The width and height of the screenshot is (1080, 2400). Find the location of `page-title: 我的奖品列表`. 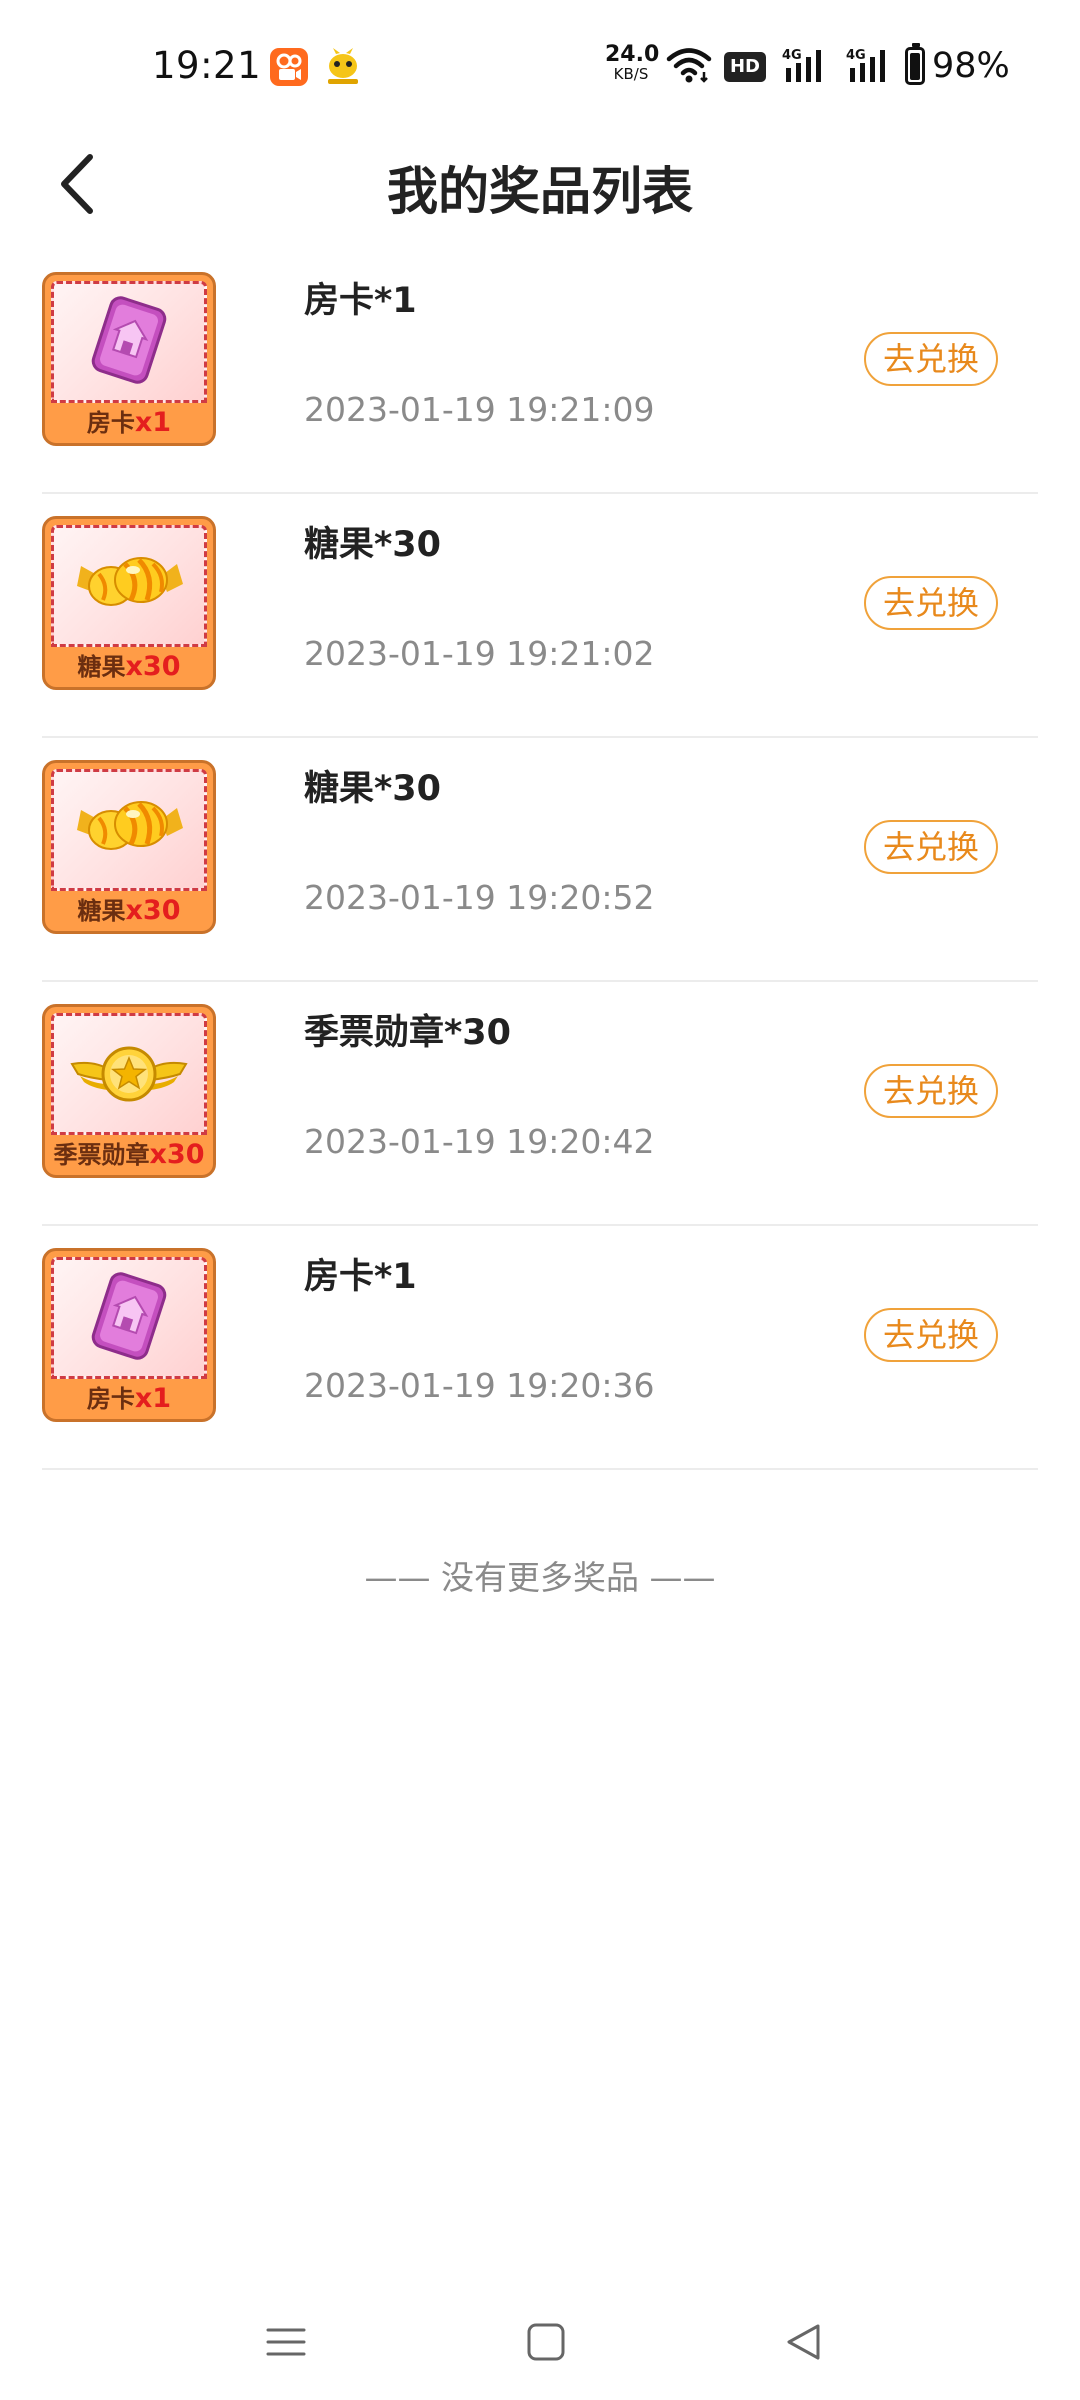

page-title: 我的奖品列表 is located at coordinates (539, 192).